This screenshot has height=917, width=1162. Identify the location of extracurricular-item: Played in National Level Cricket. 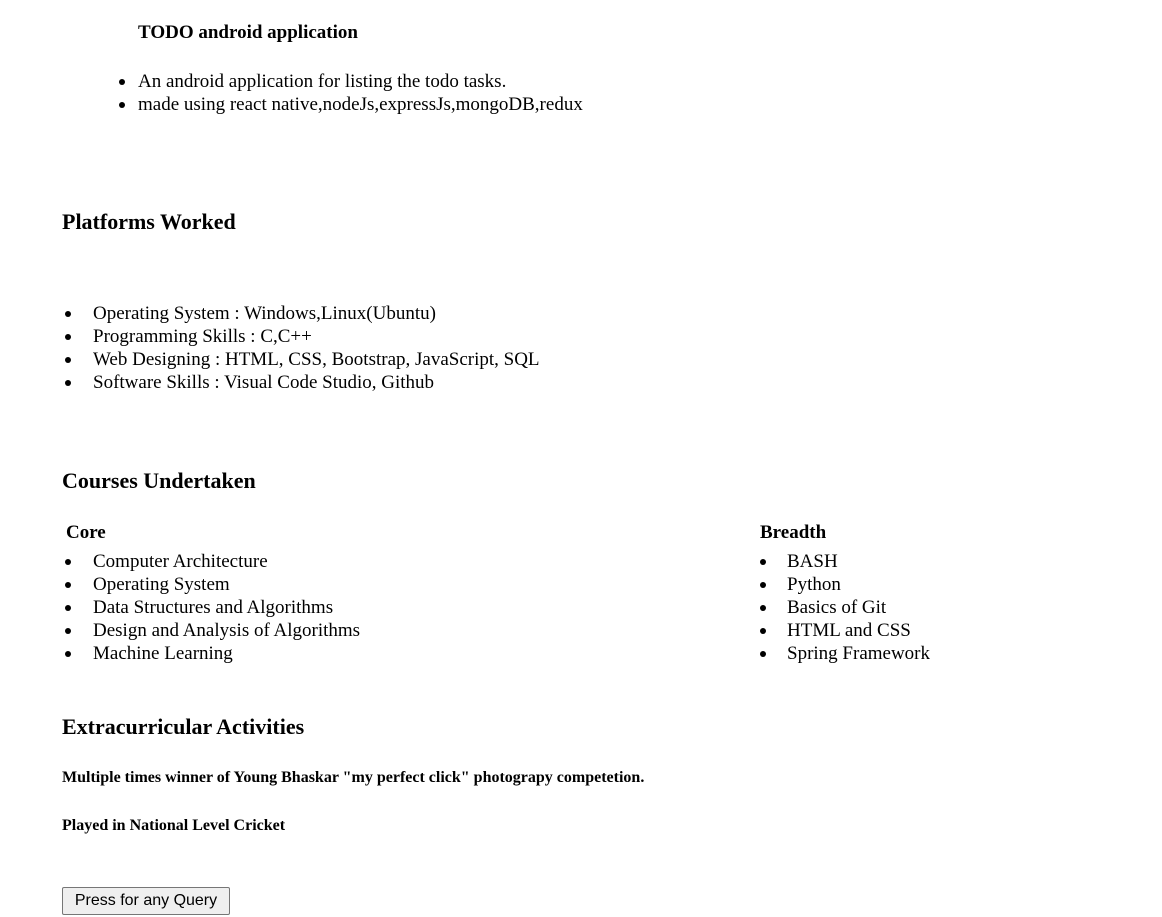
(174, 825).